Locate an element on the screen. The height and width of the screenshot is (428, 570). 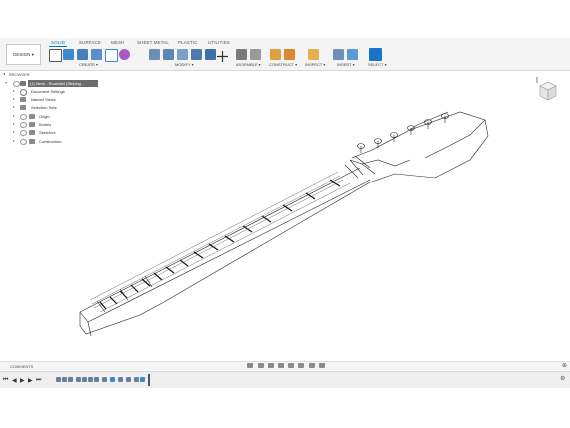
insert-derive-icon is located at coordinates (338, 54).